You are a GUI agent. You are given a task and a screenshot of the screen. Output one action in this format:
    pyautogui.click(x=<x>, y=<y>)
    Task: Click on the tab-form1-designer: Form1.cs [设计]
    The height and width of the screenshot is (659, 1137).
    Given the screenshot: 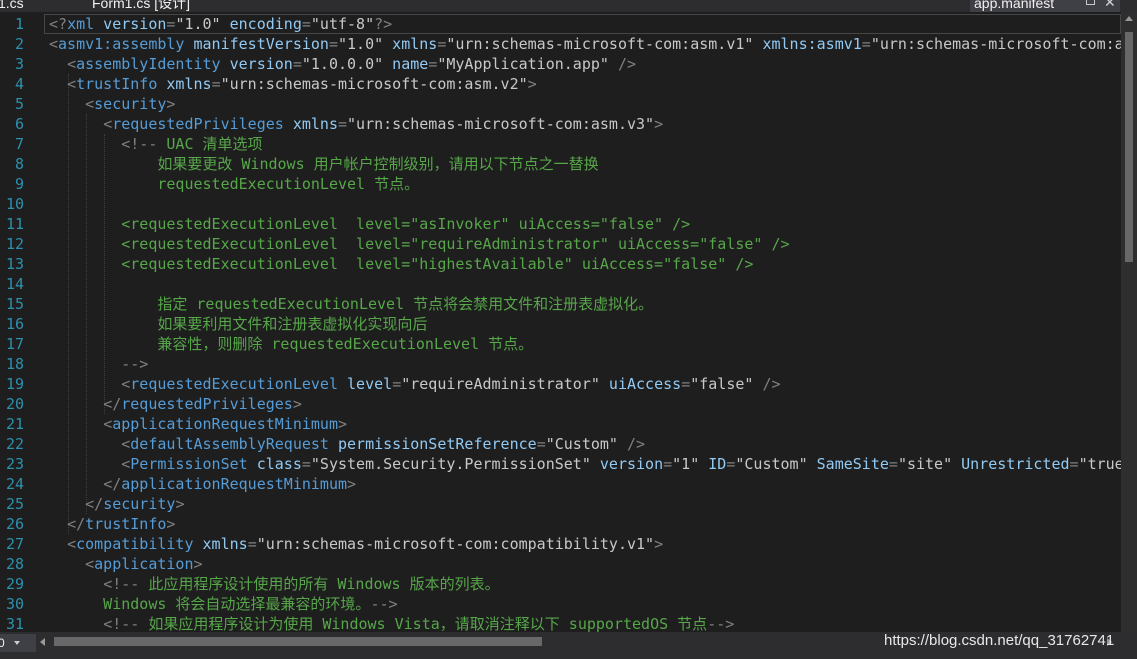 What is the action you would take?
    pyautogui.click(x=141, y=6)
    